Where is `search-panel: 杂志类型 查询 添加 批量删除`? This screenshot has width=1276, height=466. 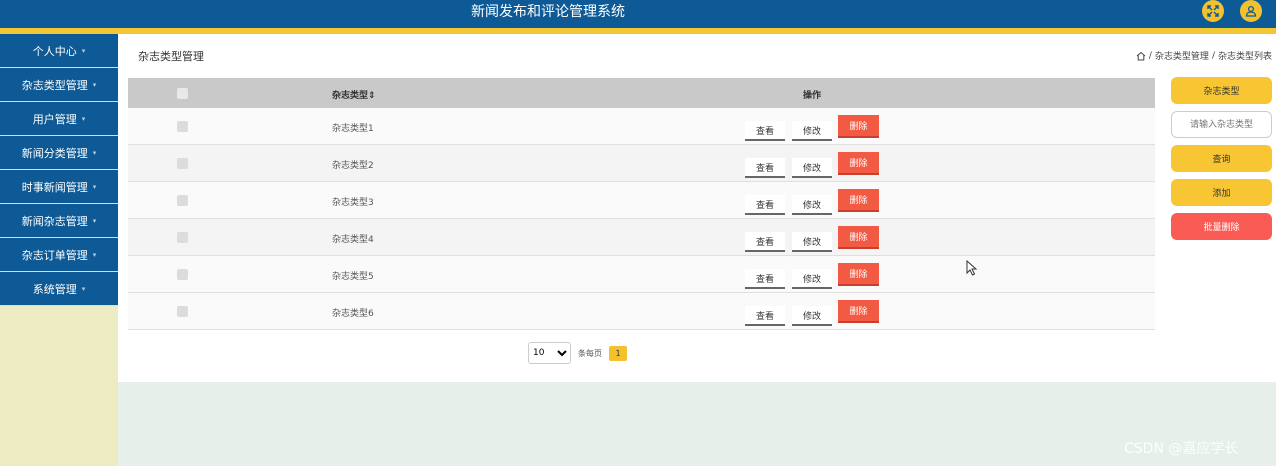
search-panel: 杂志类型 查询 添加 批量删除 is located at coordinates (1221, 162).